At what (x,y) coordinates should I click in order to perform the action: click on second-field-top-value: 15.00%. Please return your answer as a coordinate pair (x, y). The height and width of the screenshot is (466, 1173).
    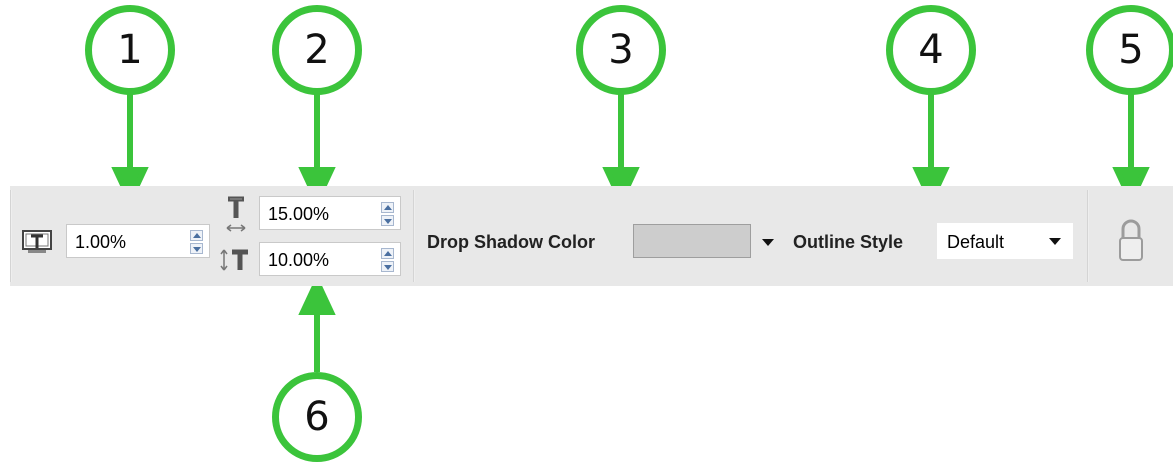
    Looking at the image, I should click on (299, 214).